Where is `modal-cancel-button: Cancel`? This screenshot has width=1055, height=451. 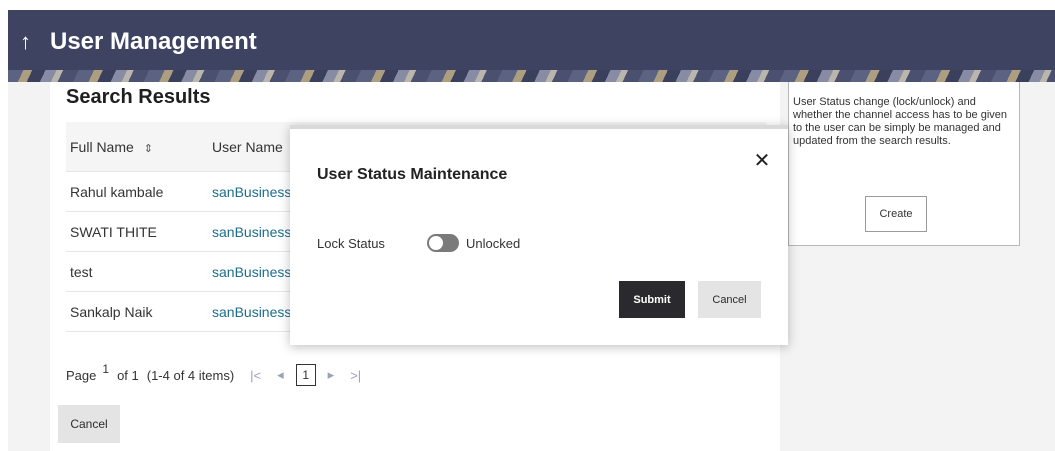
modal-cancel-button: Cancel is located at coordinates (729, 299).